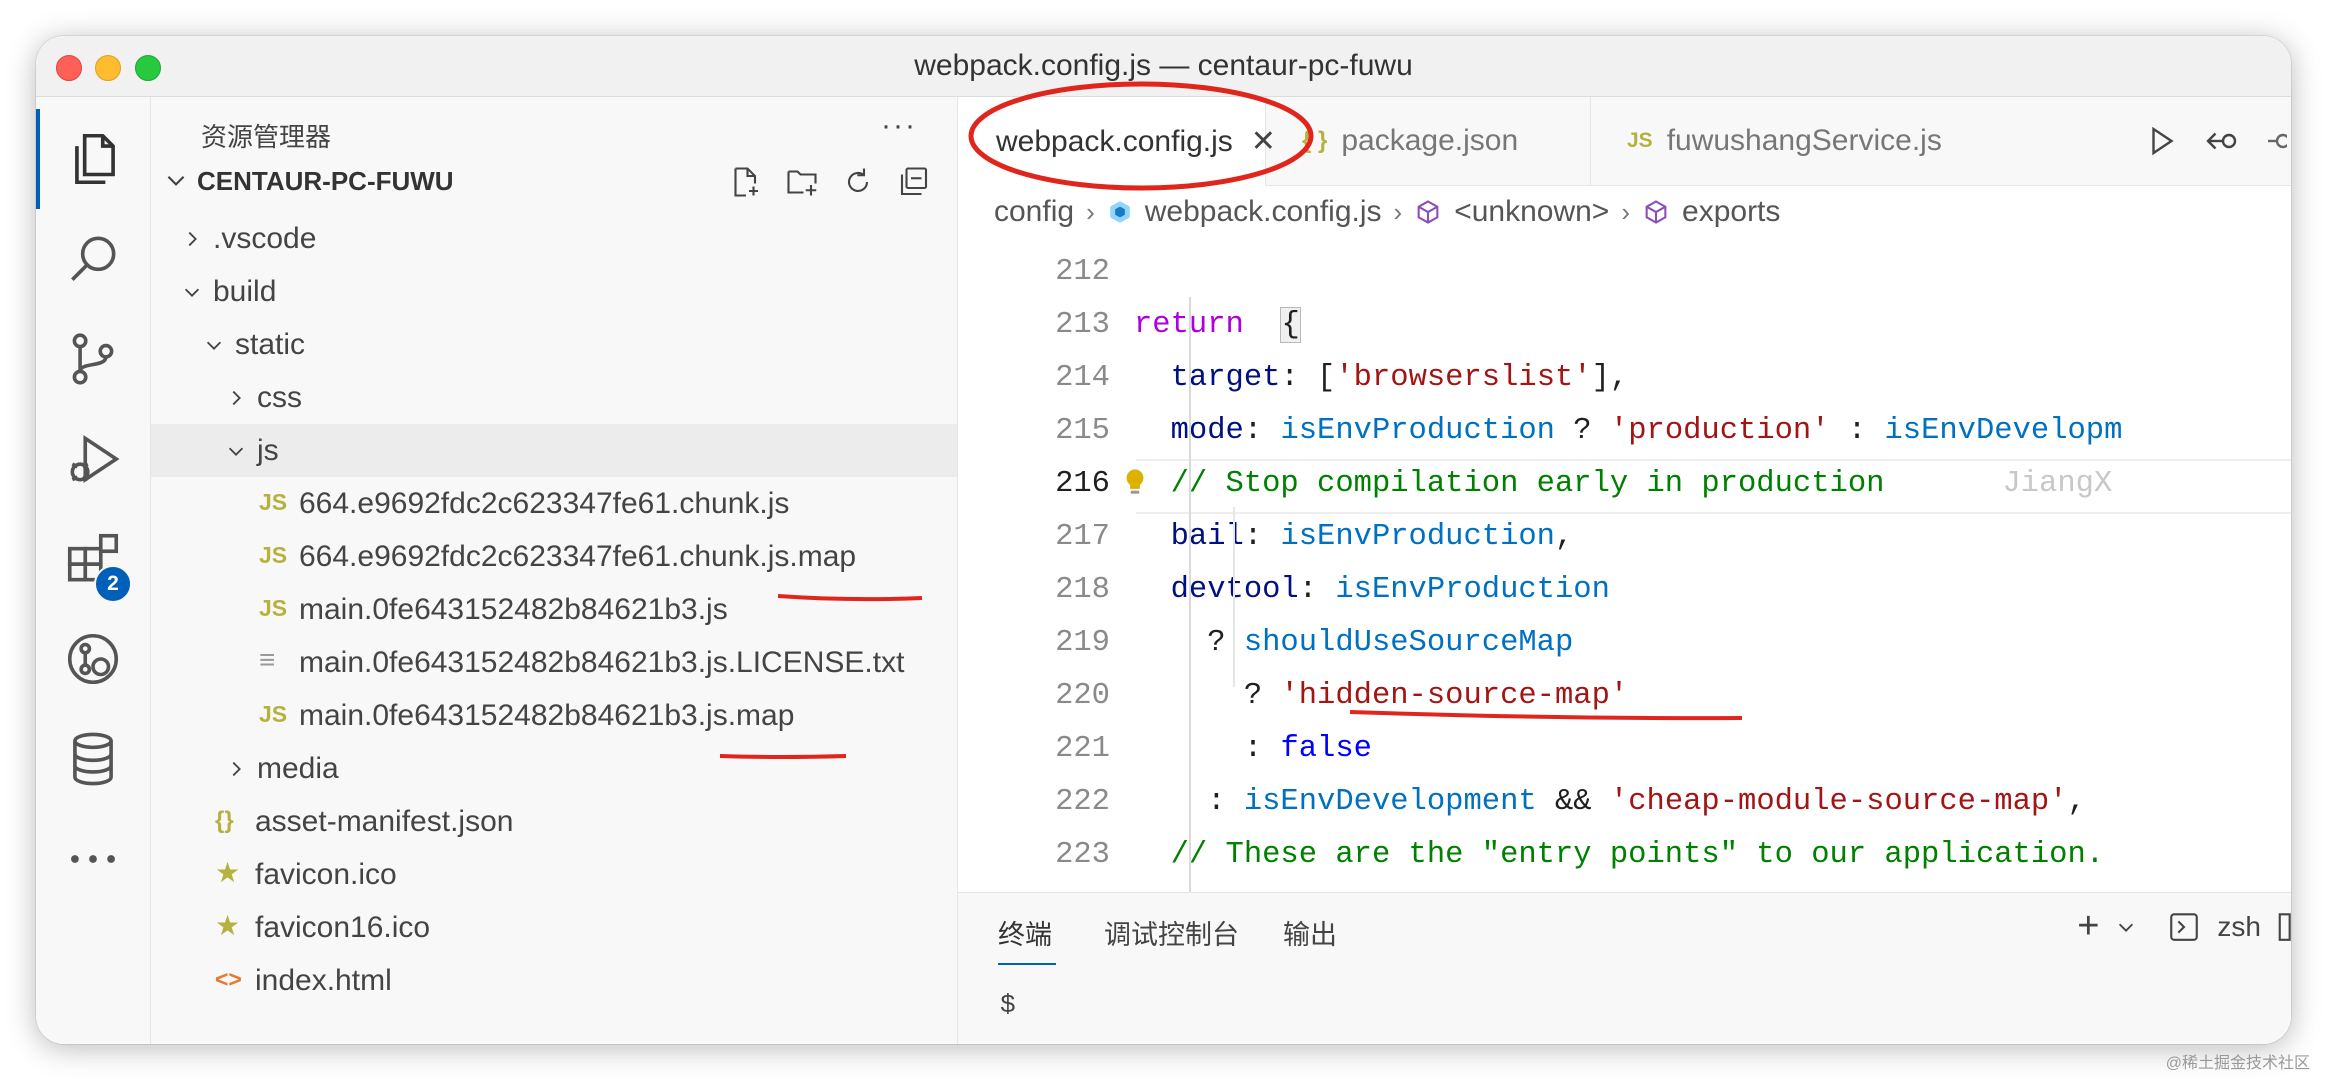 Image resolution: width=2326 pixels, height=1079 pixels. What do you see at coordinates (1731, 212) in the screenshot?
I see `breadcrumb-symbol: exports` at bounding box center [1731, 212].